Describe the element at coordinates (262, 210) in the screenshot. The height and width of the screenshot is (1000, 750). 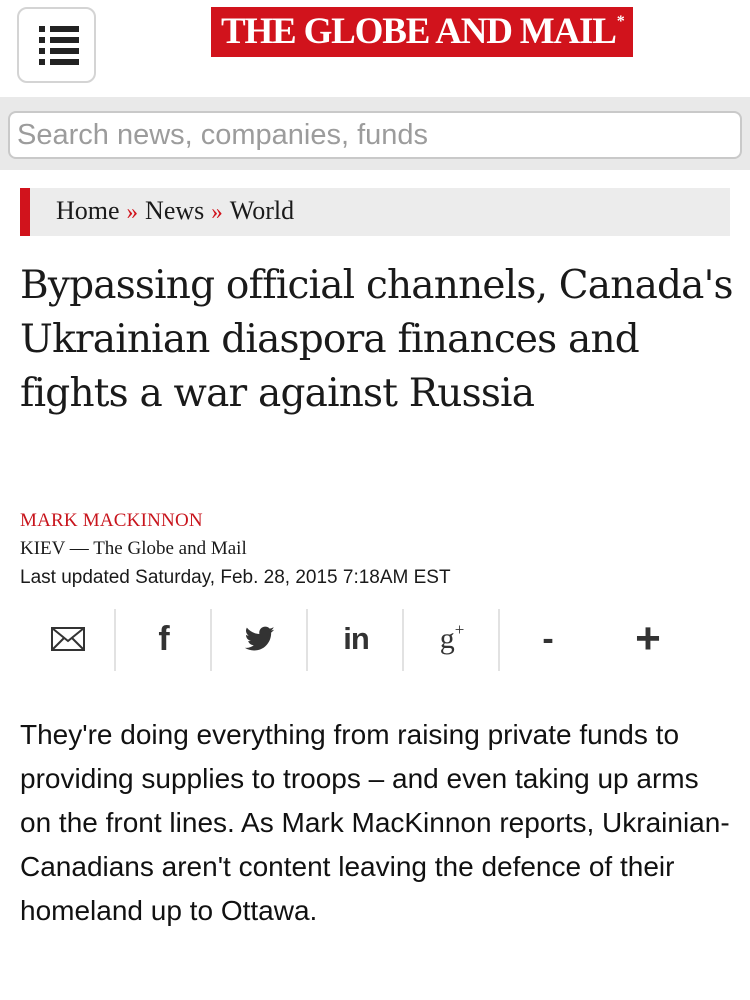
I see `breadcrumb-world: World` at that location.